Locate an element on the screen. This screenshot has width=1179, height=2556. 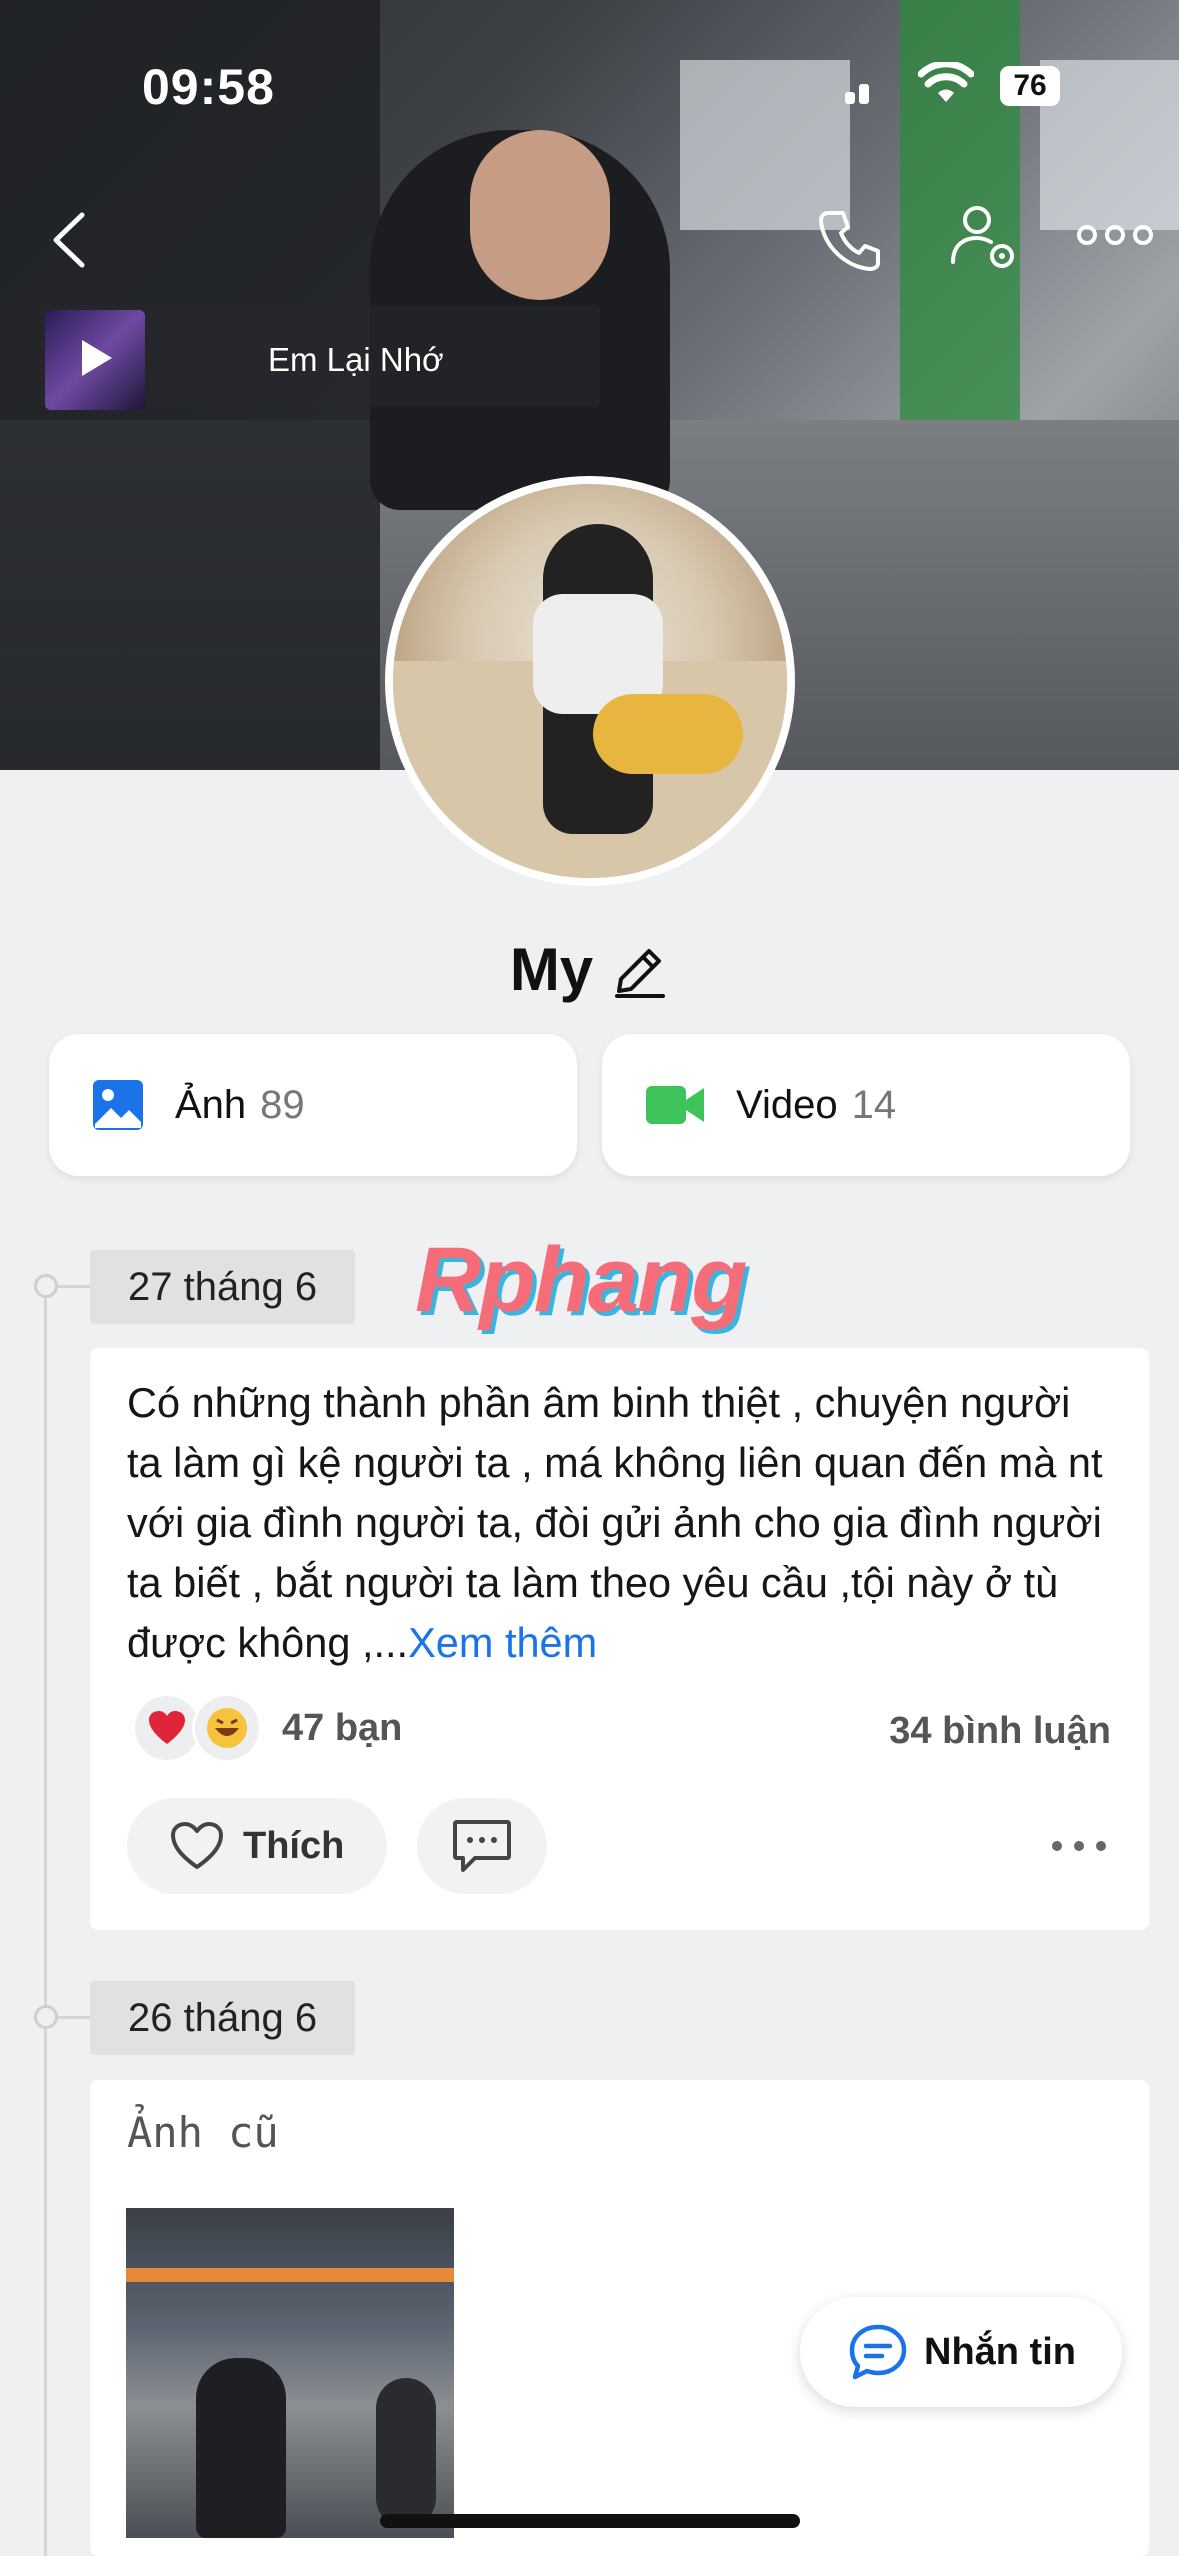
profile-name-row: My is located at coordinates (589, 969).